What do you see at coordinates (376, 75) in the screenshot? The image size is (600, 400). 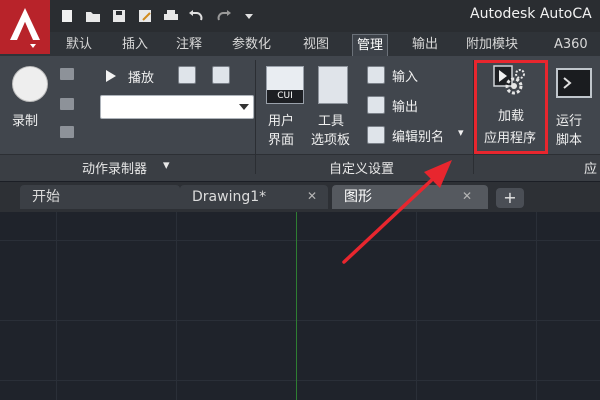 I see `import-cui-icon` at bounding box center [376, 75].